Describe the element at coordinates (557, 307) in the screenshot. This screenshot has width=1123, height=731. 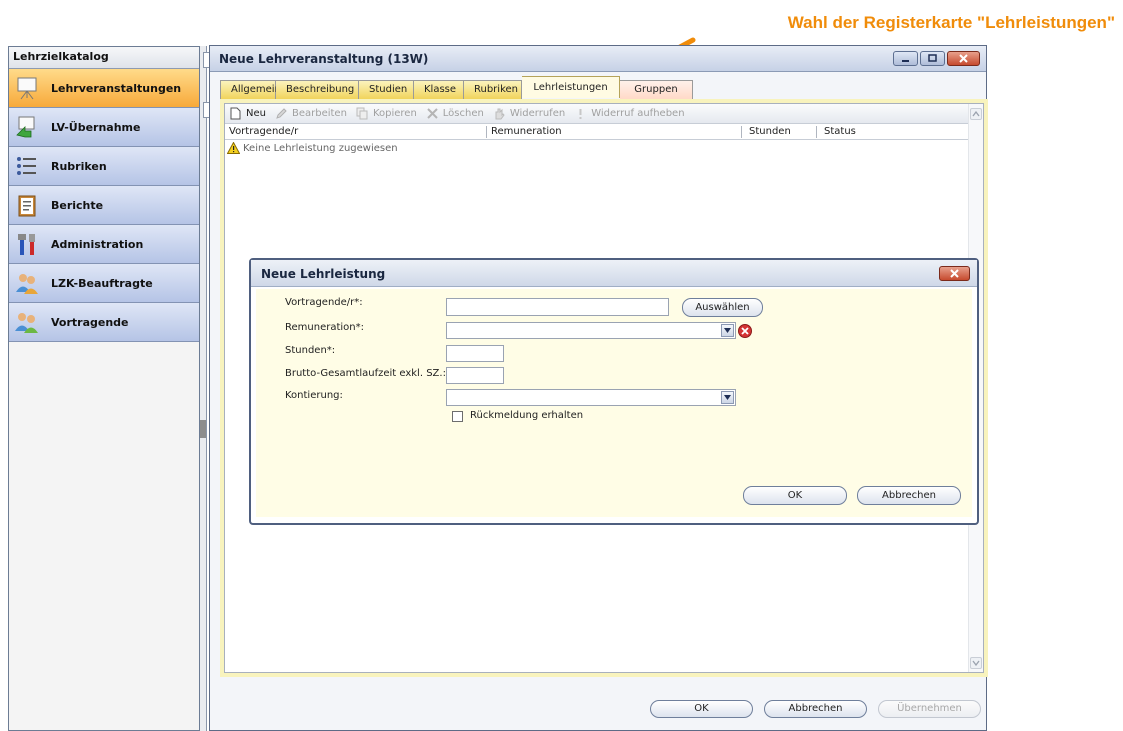
I see `lecturer-field` at that location.